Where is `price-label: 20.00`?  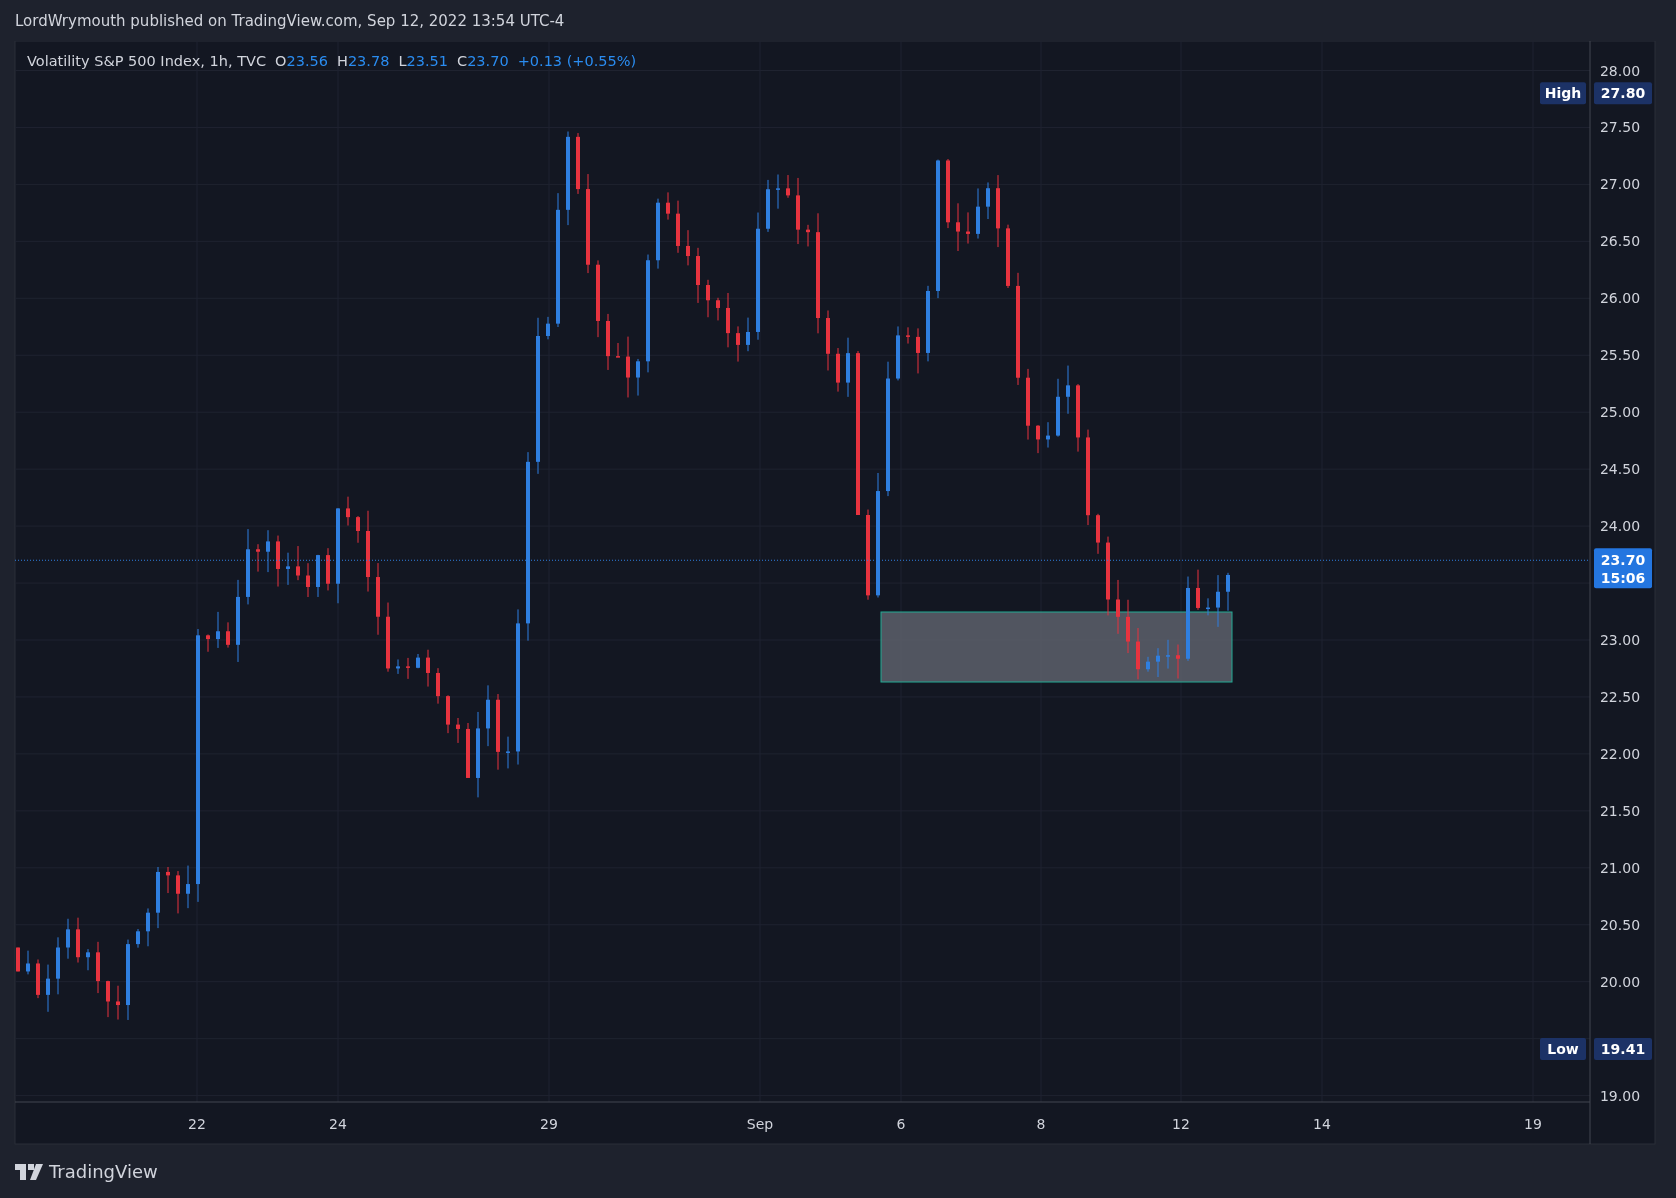 price-label: 20.00 is located at coordinates (1620, 981).